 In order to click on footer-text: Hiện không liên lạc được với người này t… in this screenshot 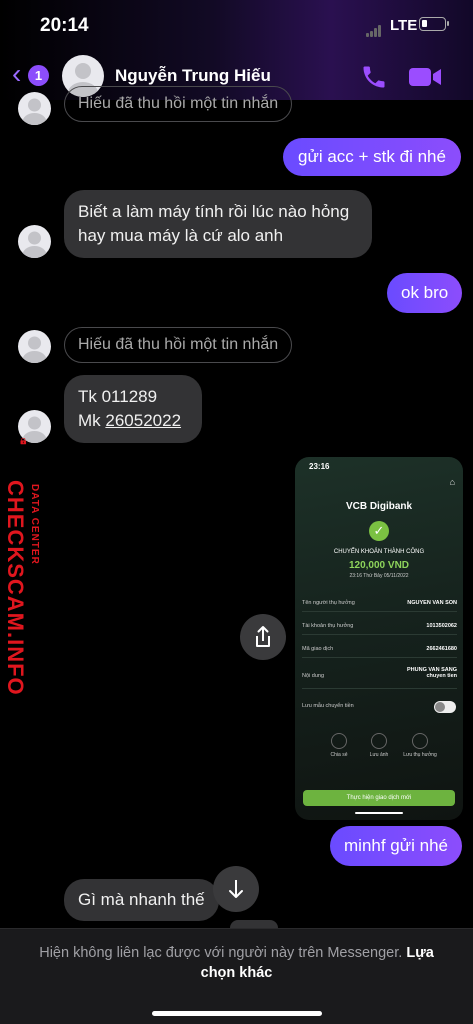, I will do `click(223, 953)`.